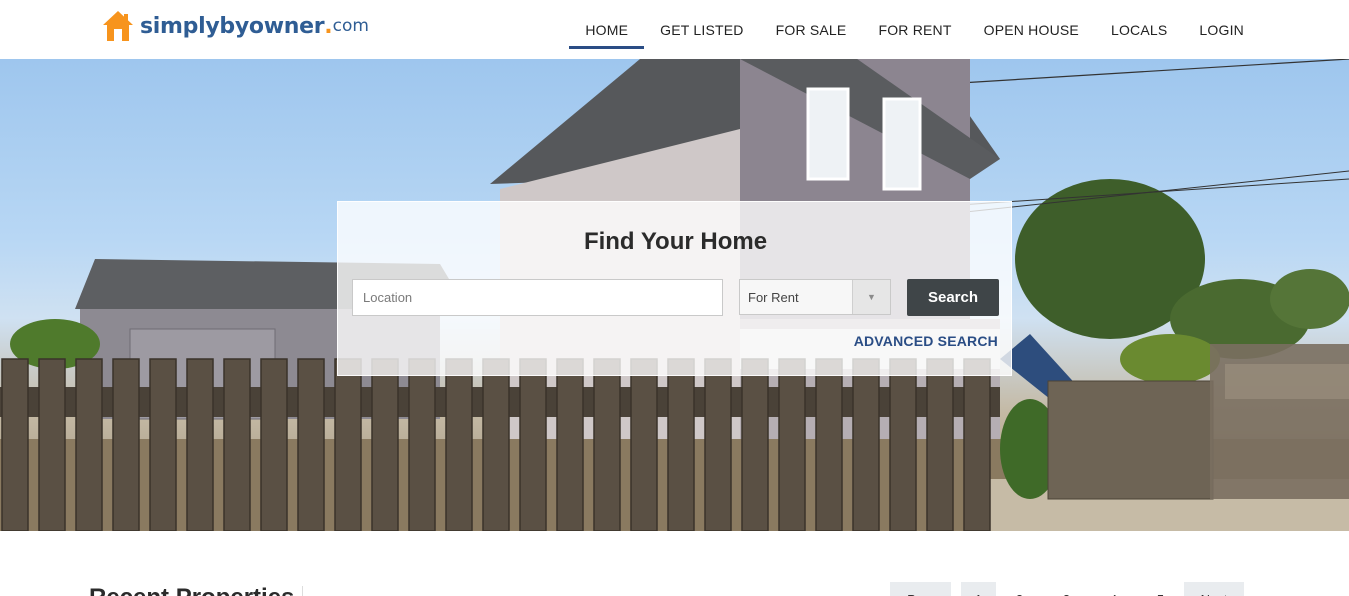 The height and width of the screenshot is (596, 1349). I want to click on advanced-search-link: ADVANCED SEARCH, so click(926, 341).